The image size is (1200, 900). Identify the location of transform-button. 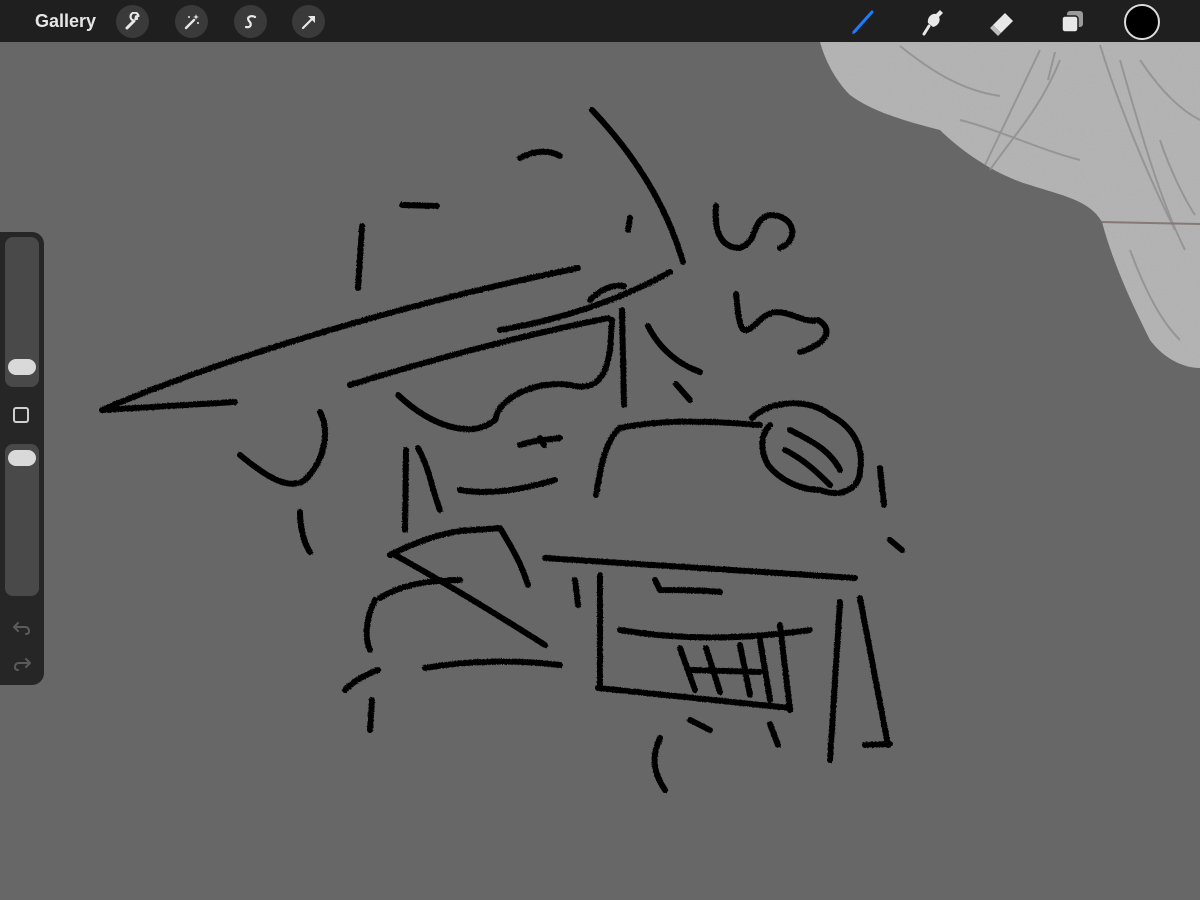
(308, 21).